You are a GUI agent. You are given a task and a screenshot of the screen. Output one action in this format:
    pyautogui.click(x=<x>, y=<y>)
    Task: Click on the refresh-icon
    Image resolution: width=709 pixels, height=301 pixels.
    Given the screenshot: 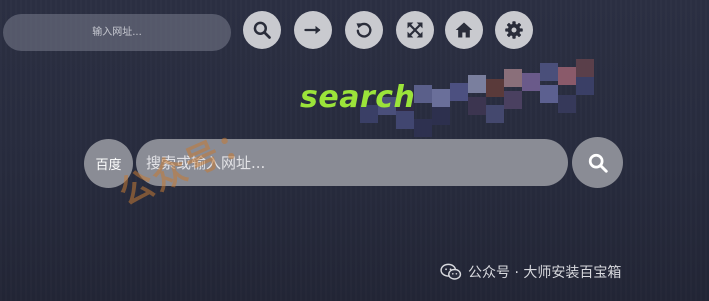 What is the action you would take?
    pyautogui.click(x=364, y=30)
    